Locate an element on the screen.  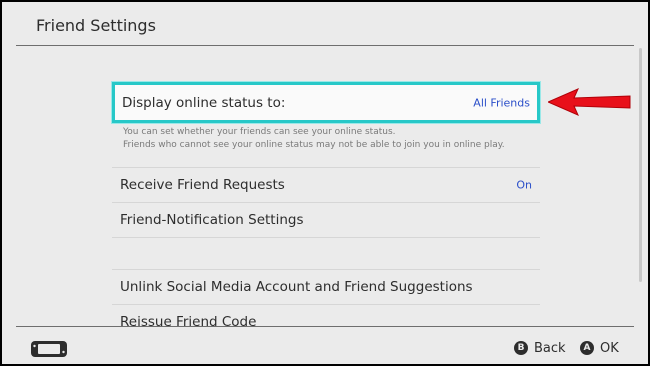
ok-button: A OK is located at coordinates (599, 348).